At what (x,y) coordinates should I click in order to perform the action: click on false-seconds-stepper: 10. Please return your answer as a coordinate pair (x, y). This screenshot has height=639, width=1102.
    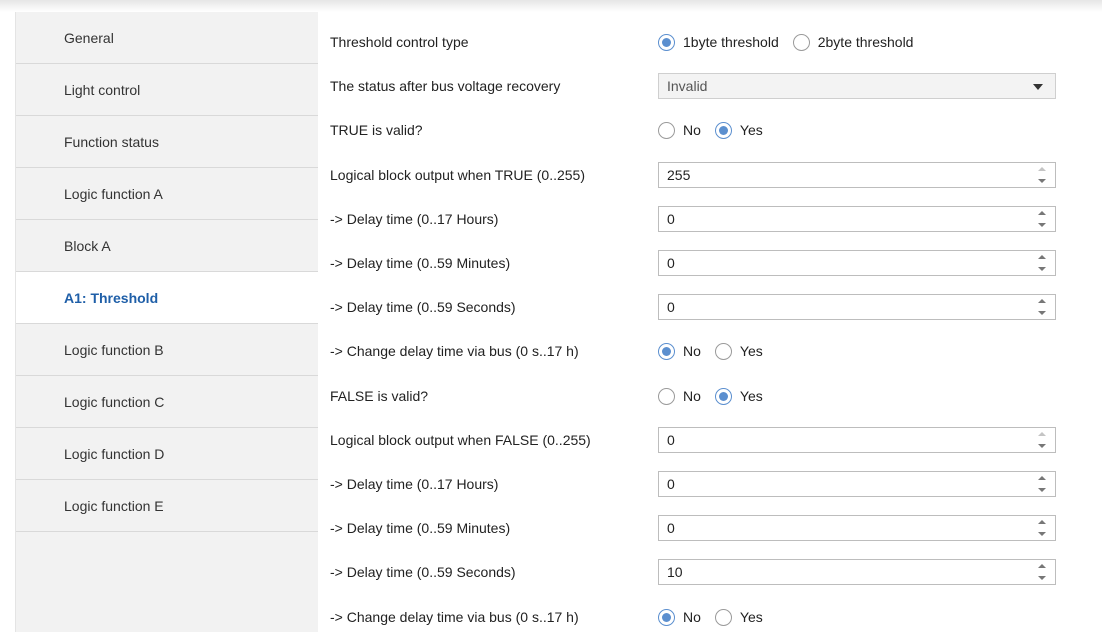
    Looking at the image, I should click on (857, 572).